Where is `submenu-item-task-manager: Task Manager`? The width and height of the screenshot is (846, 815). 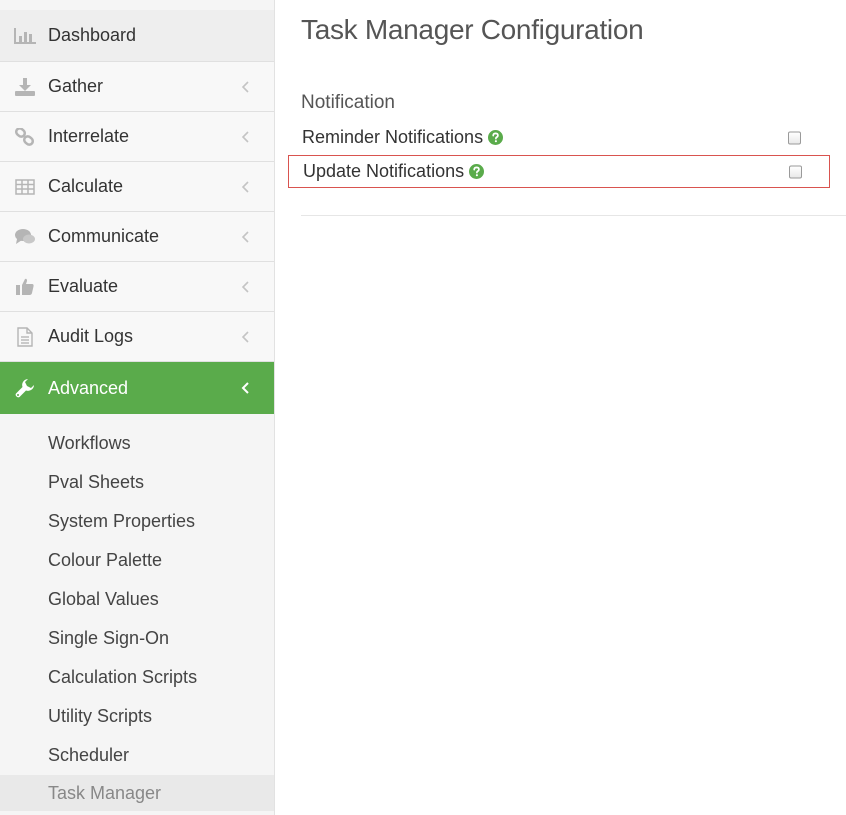 submenu-item-task-manager: Task Manager is located at coordinates (137, 793).